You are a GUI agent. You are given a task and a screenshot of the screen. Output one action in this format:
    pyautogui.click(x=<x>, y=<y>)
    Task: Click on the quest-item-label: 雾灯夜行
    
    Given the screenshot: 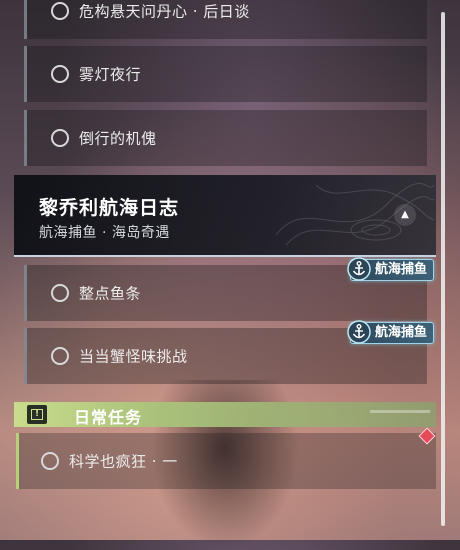 What is the action you would take?
    pyautogui.click(x=110, y=74)
    